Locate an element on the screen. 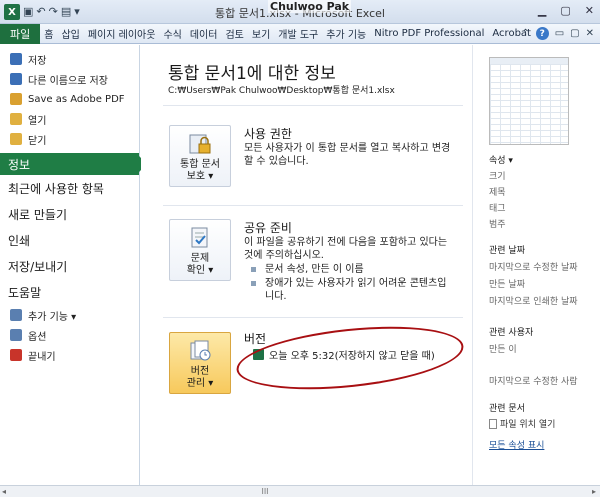 This screenshot has height=497, width=600. tab-view: 보기 is located at coordinates (261, 33).